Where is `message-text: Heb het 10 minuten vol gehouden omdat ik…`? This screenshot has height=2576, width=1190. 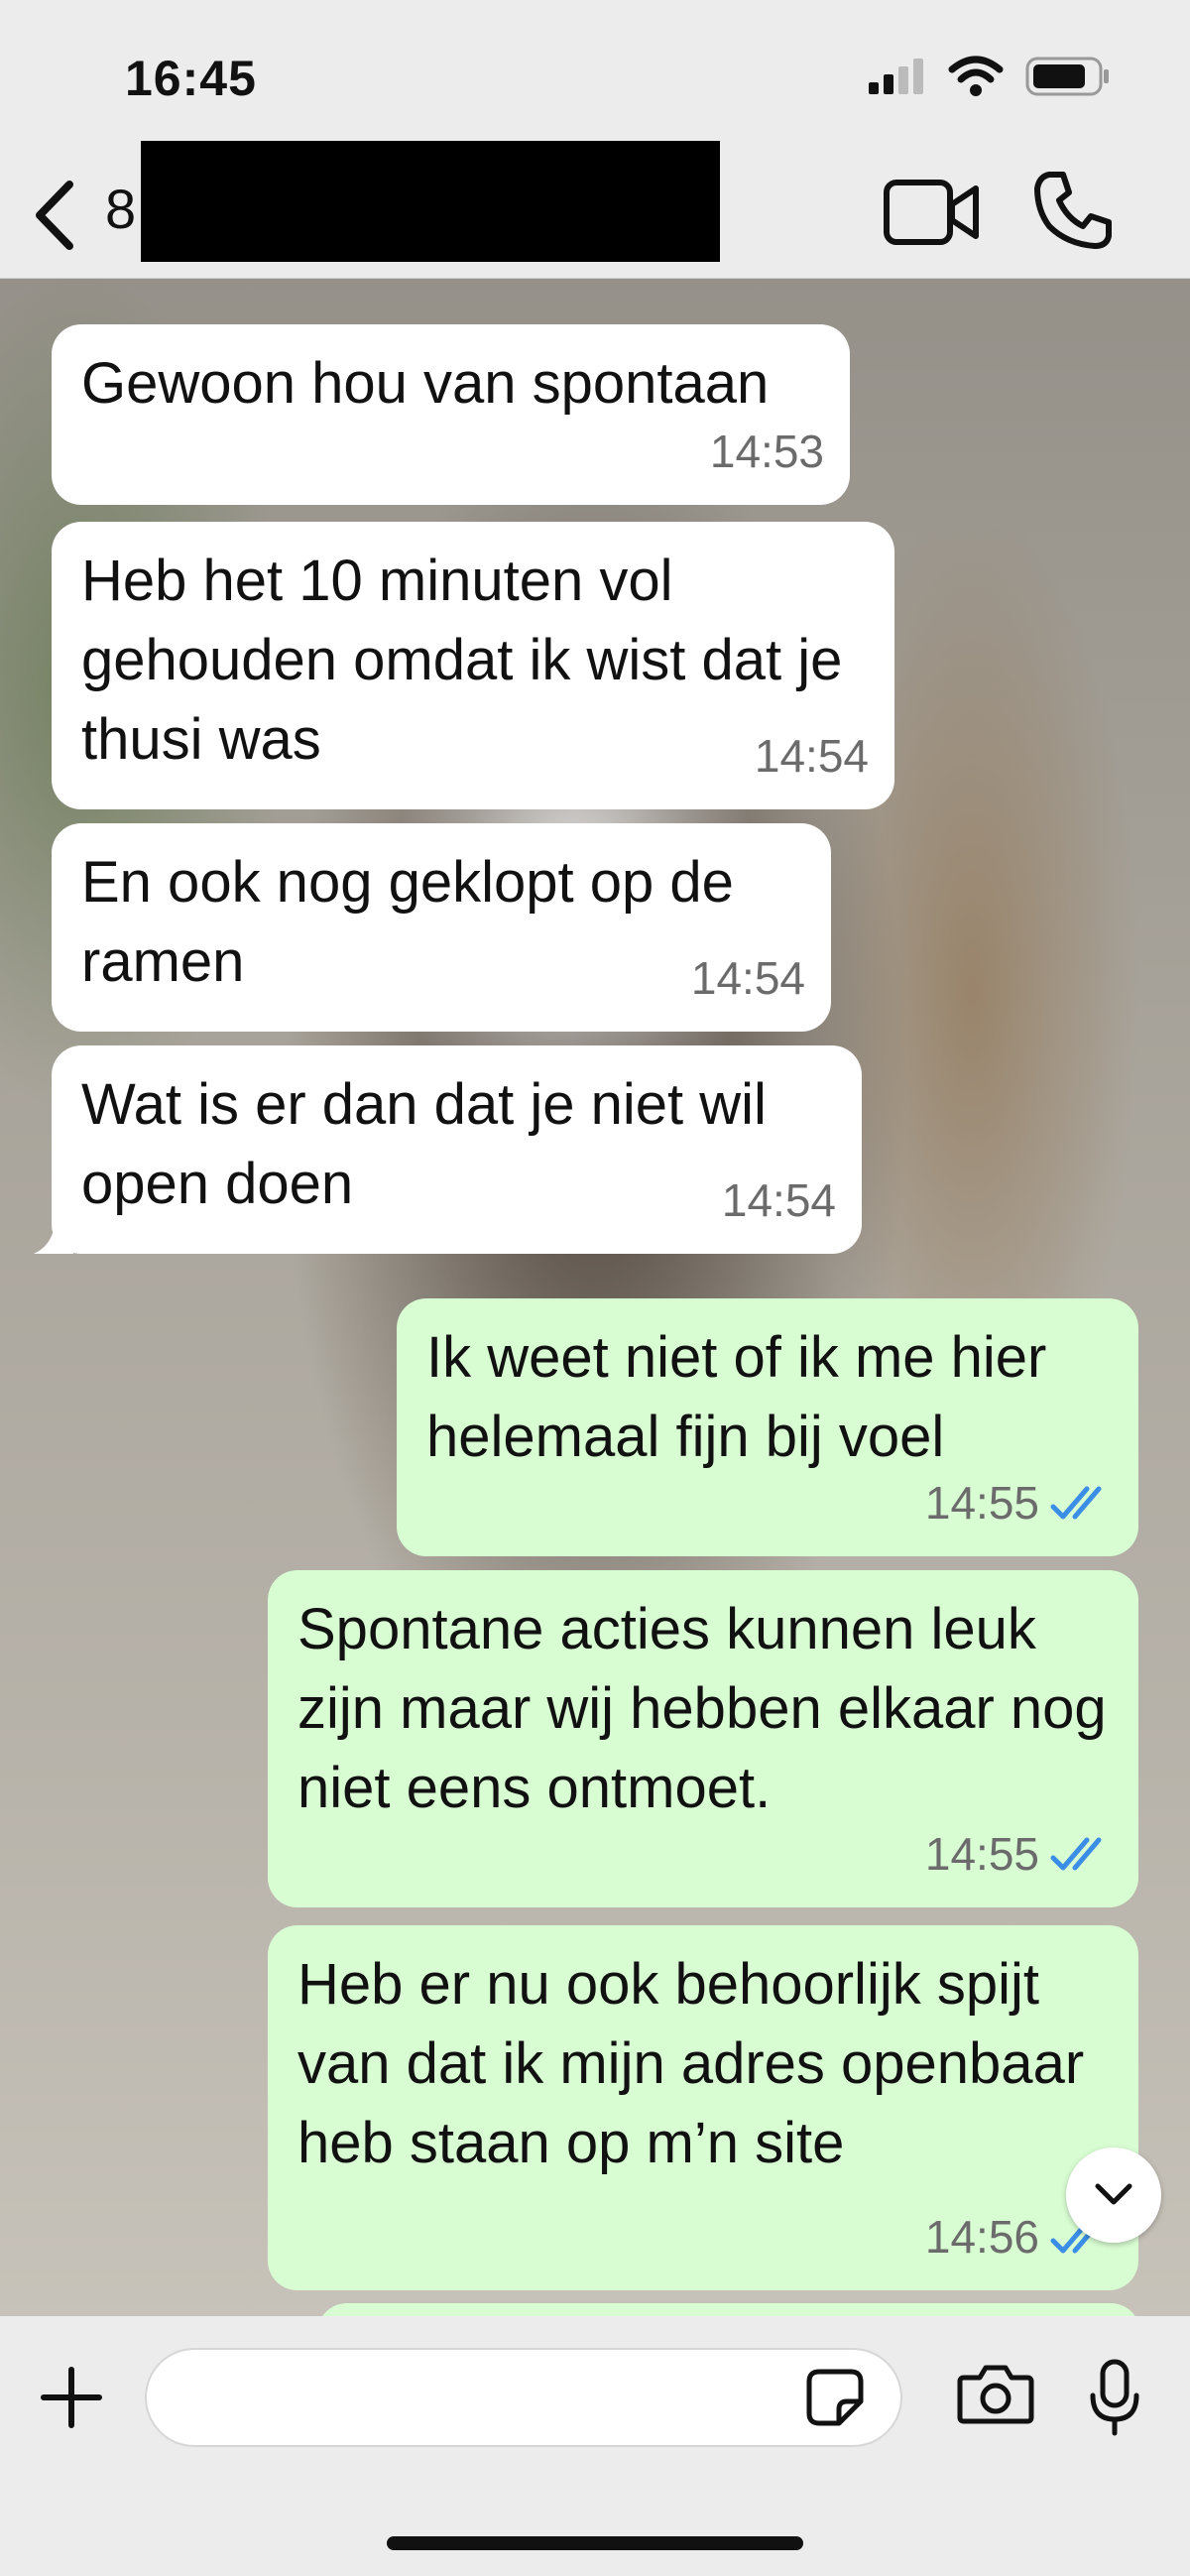 message-text: Heb het 10 minuten vol gehouden omdat ik… is located at coordinates (462, 660).